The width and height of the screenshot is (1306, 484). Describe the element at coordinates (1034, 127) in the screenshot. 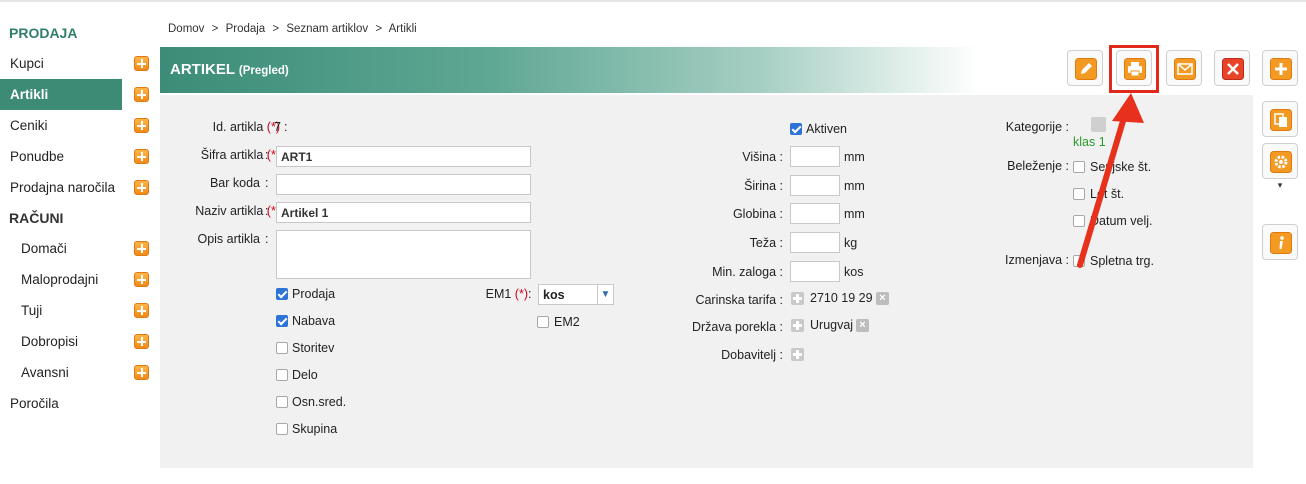

I see `kategorije-label-text: Kategorije` at that location.